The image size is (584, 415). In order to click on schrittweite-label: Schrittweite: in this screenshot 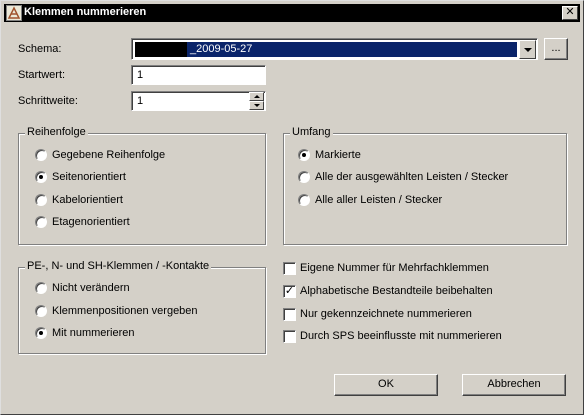, I will do `click(48, 101)`.